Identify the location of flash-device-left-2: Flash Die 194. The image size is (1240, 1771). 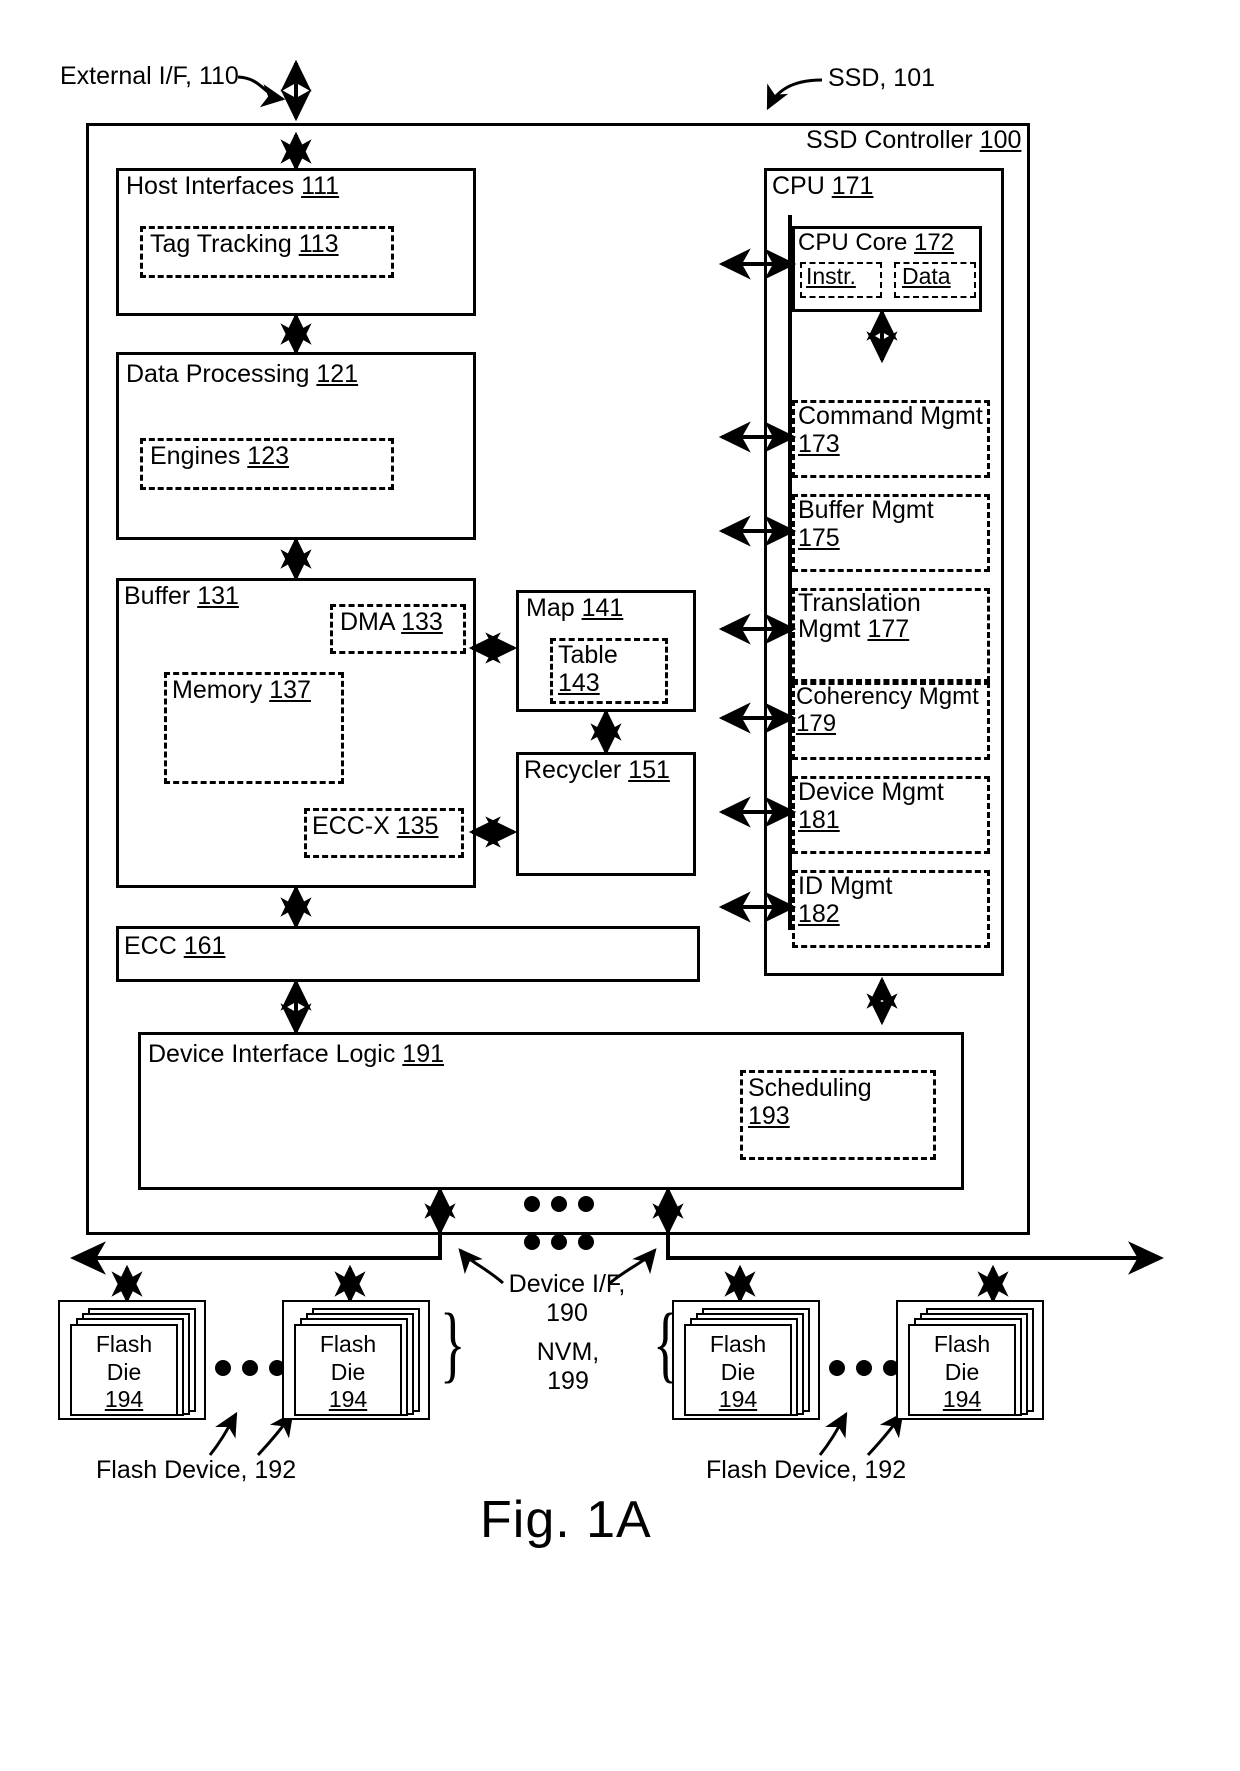
(356, 1360).